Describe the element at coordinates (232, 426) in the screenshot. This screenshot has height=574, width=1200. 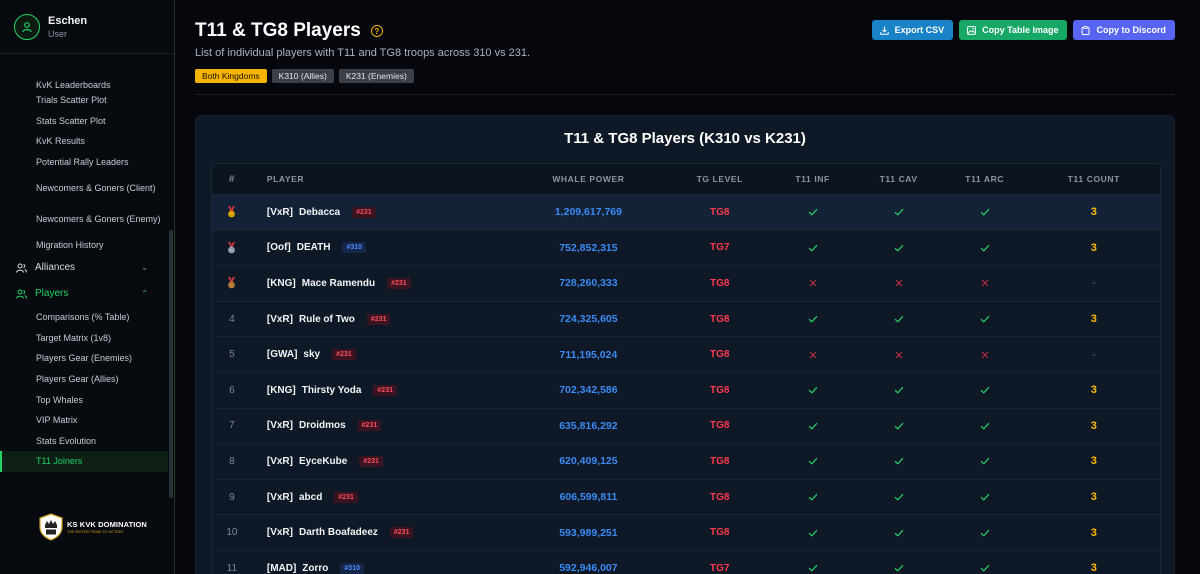
I see `row-rank: 7` at that location.